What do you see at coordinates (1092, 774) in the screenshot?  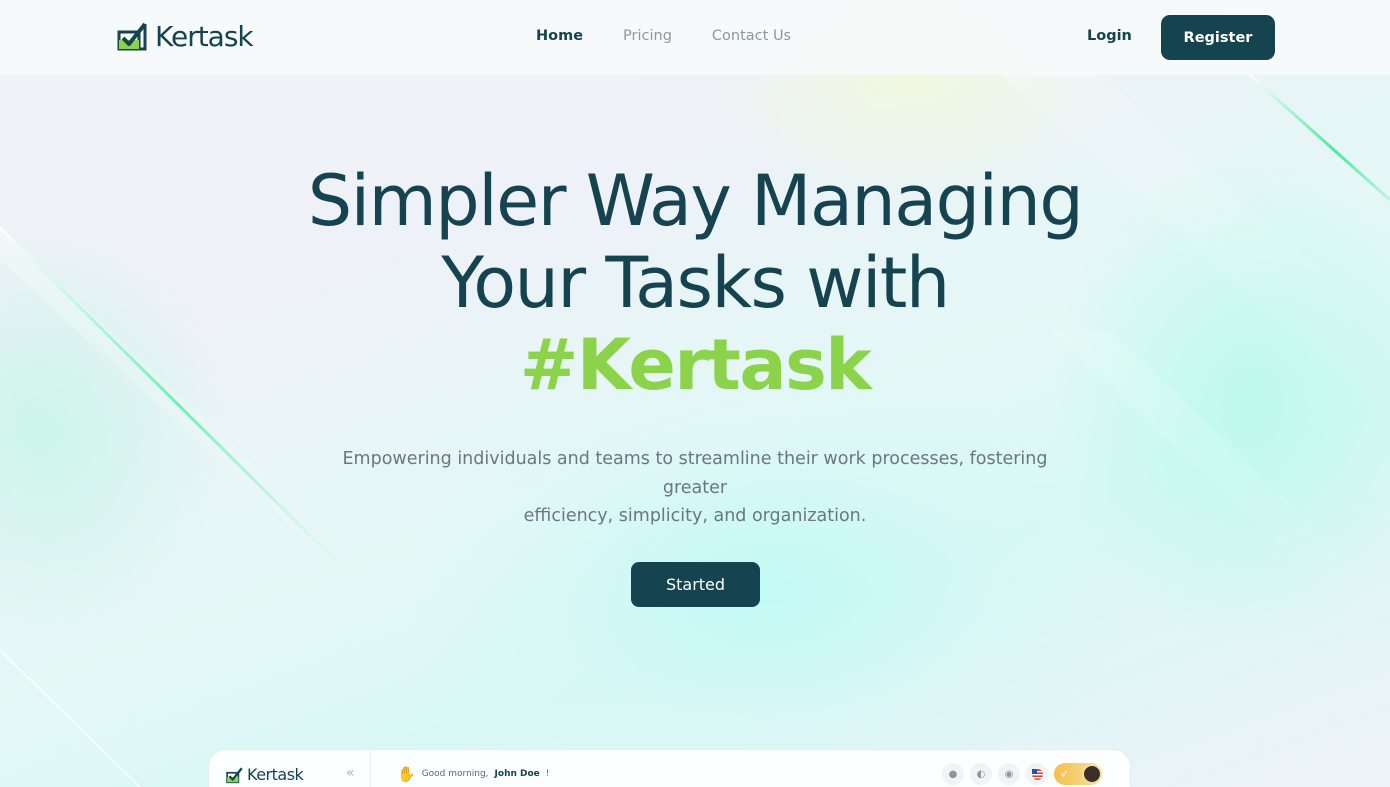 I see `avatar` at bounding box center [1092, 774].